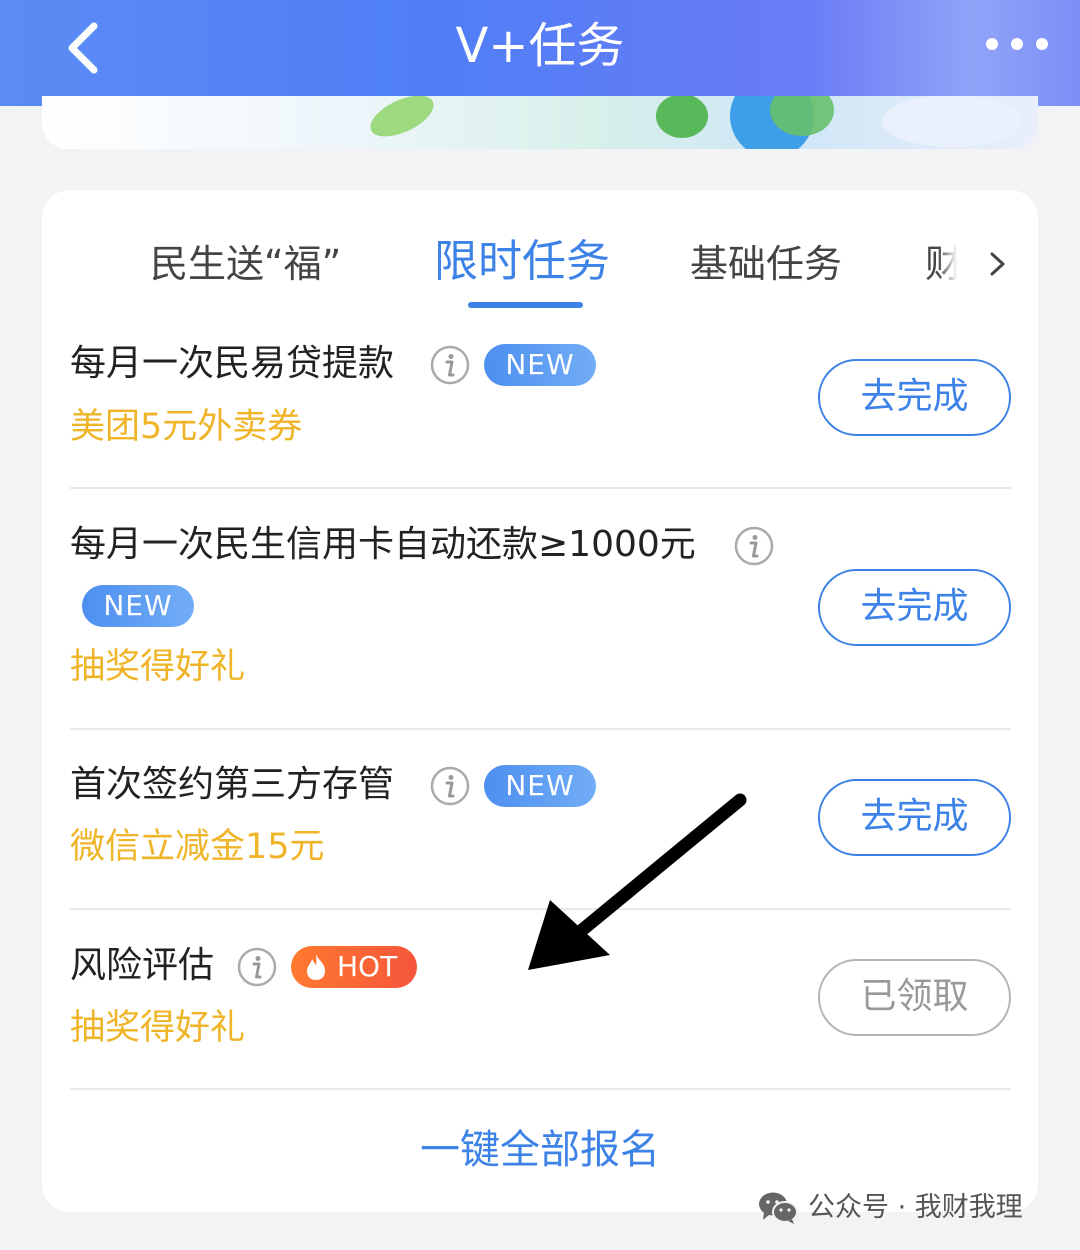  What do you see at coordinates (186, 427) in the screenshot?
I see `task-reward: 美团5元外卖券` at bounding box center [186, 427].